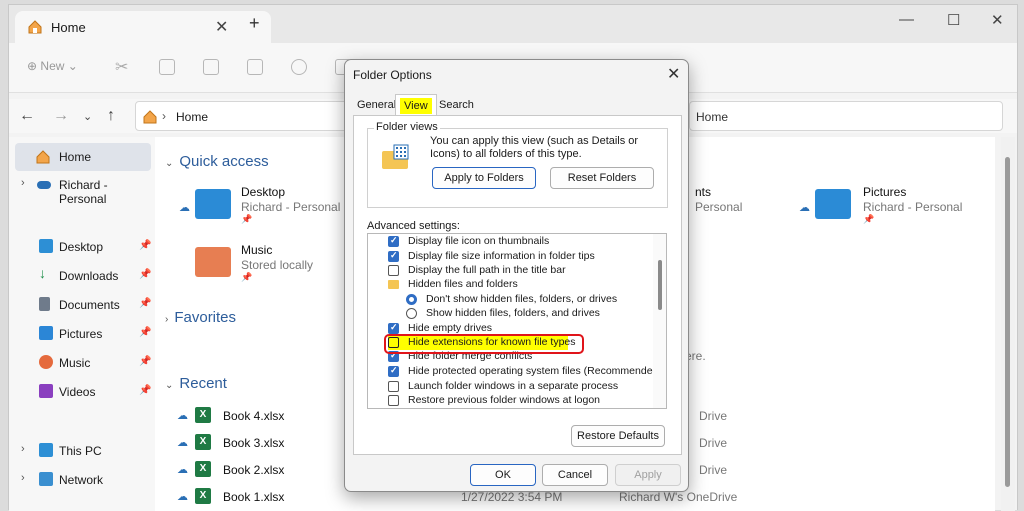 This screenshot has width=1024, height=511. Describe the element at coordinates (83, 480) in the screenshot. I see `nav-item-network: › Network` at that location.